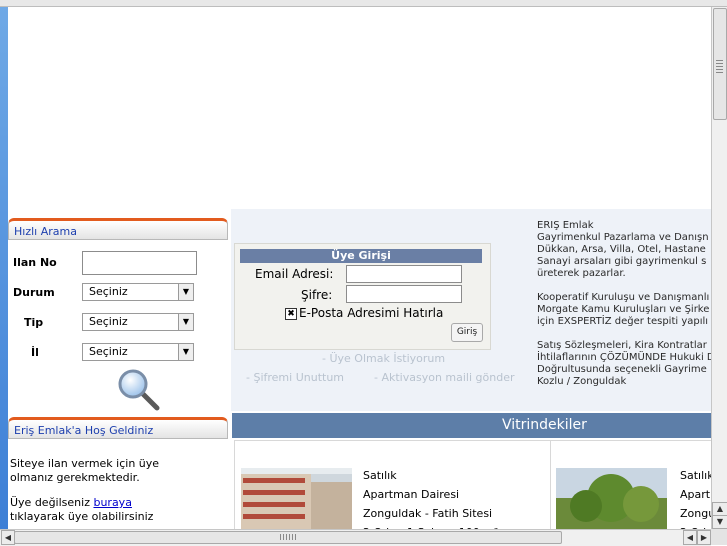  What do you see at coordinates (35, 352) in the screenshot?
I see `il-label: İl` at bounding box center [35, 352].